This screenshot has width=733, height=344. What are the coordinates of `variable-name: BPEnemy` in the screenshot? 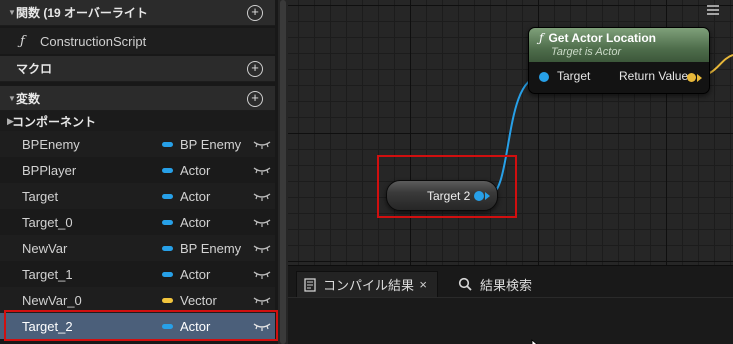 It's located at (51, 144).